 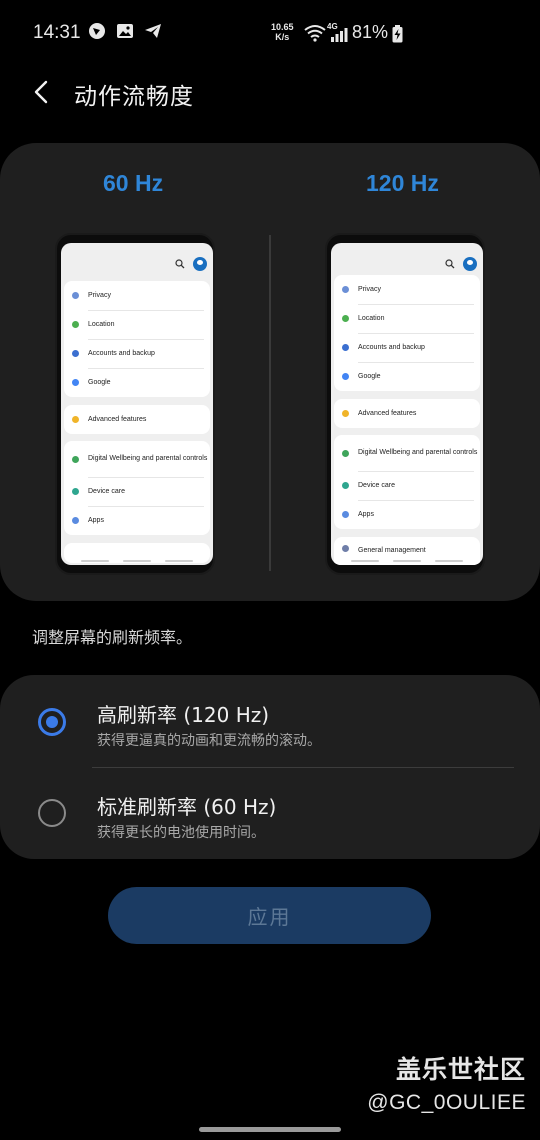 I want to click on wifi-icon, so click(x=315, y=33).